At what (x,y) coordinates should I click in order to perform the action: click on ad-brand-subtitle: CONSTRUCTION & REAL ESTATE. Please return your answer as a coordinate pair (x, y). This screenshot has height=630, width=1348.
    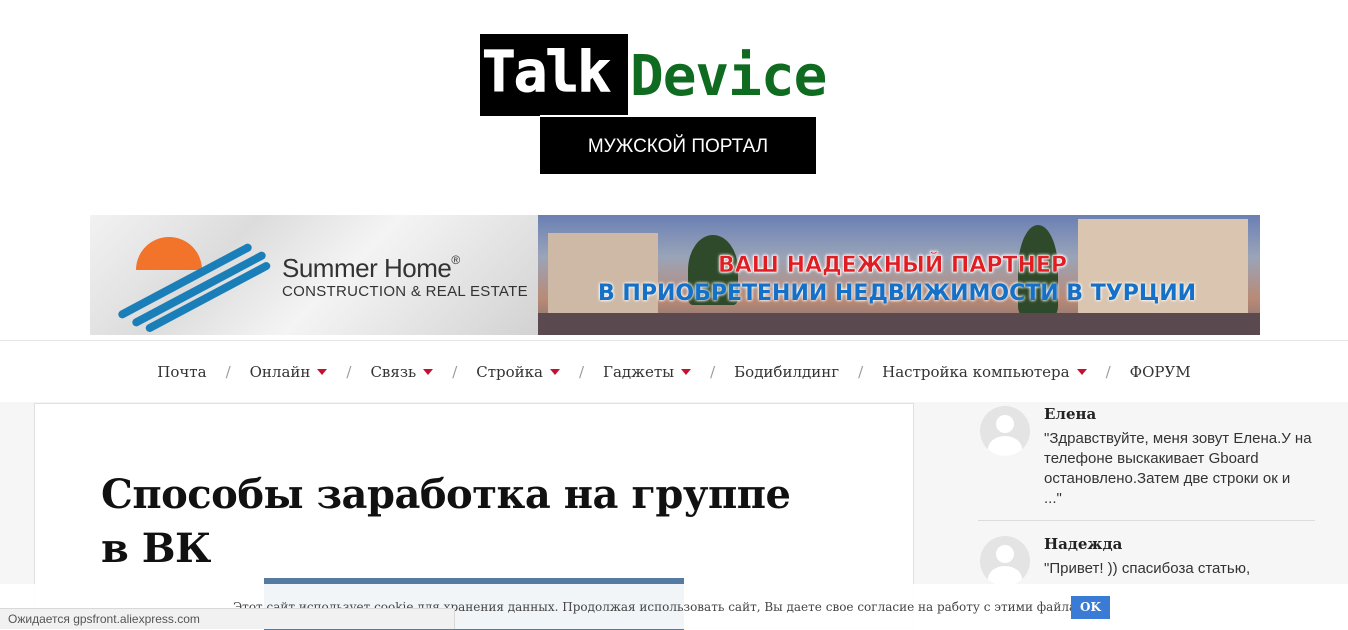
    Looking at the image, I should click on (405, 291).